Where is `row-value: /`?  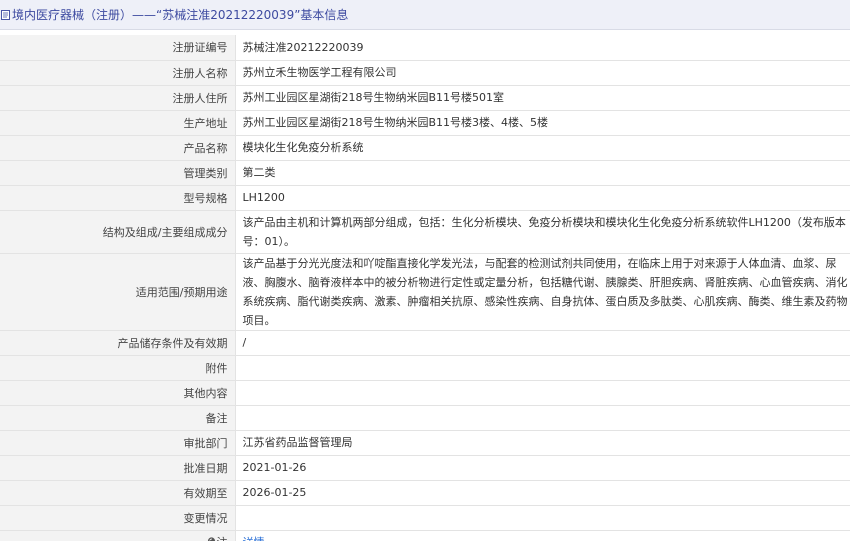
row-value: / is located at coordinates (542, 343).